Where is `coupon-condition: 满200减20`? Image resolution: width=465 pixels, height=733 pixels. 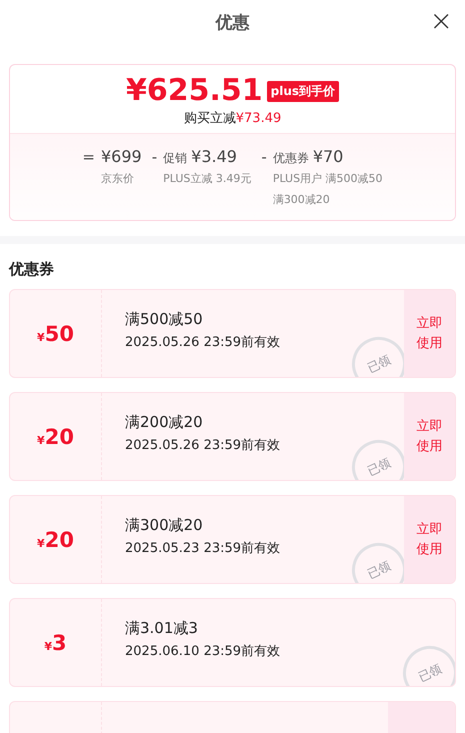
coupon-condition: 满200减20 is located at coordinates (164, 422).